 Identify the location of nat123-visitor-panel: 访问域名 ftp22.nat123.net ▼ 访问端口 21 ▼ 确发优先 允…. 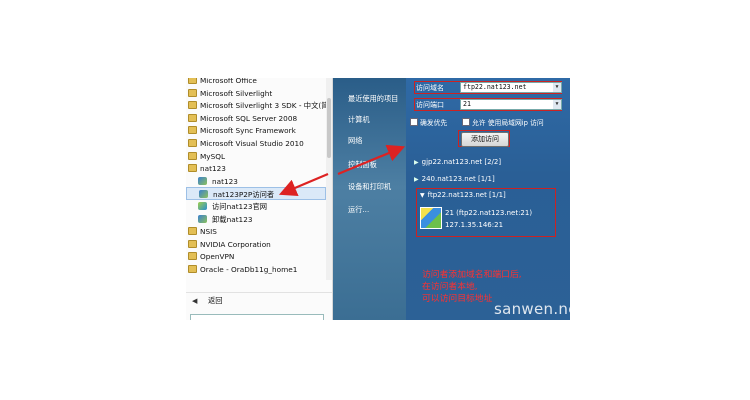
(488, 199).